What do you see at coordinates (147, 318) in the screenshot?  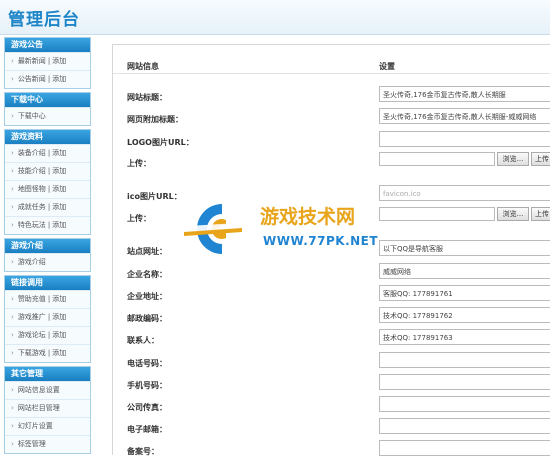 I see `zipcode-label: 邮政编码：` at bounding box center [147, 318].